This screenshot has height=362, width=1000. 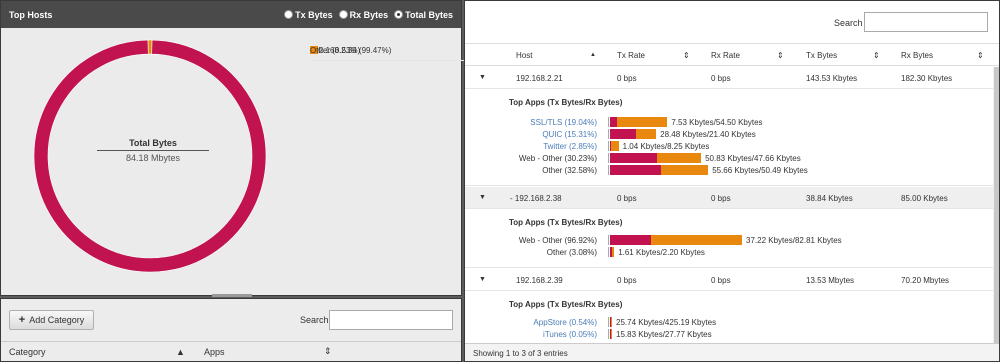 What do you see at coordinates (661, 252) in the screenshot?
I see `bar-value-label: 1.61 Kbytes/2.20 Kbytes` at bounding box center [661, 252].